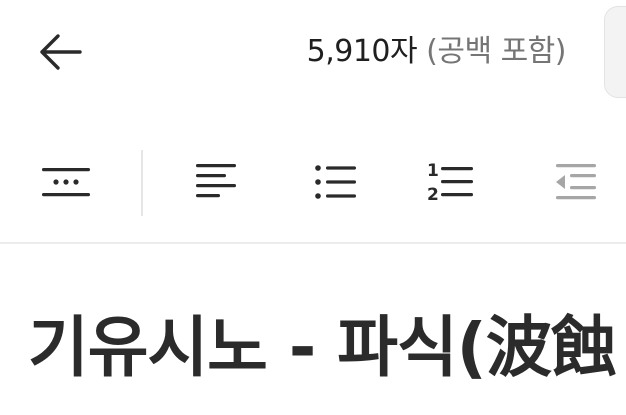 The height and width of the screenshot is (415, 626). I want to click on svg-text: 1, so click(433, 171).